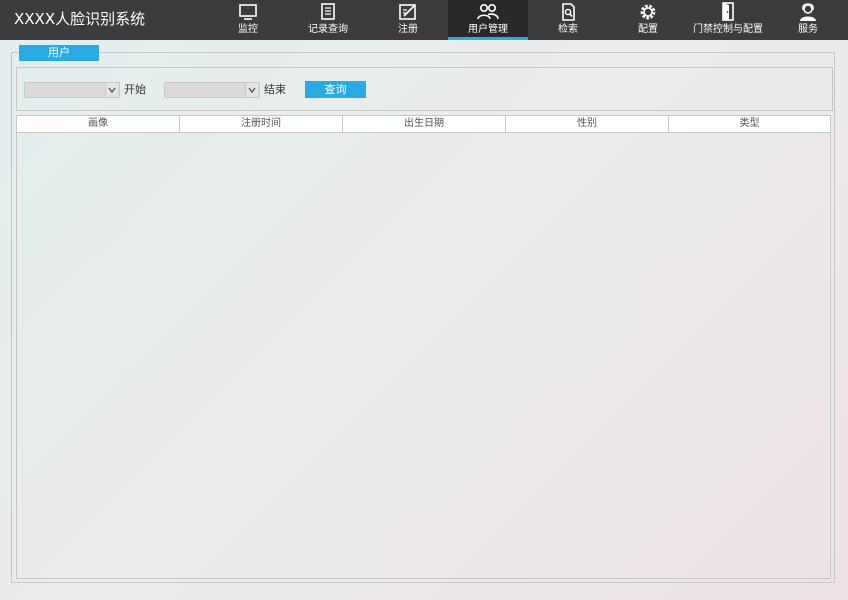 The width and height of the screenshot is (848, 600). What do you see at coordinates (408, 12) in the screenshot?
I see `edit-form-icon` at bounding box center [408, 12].